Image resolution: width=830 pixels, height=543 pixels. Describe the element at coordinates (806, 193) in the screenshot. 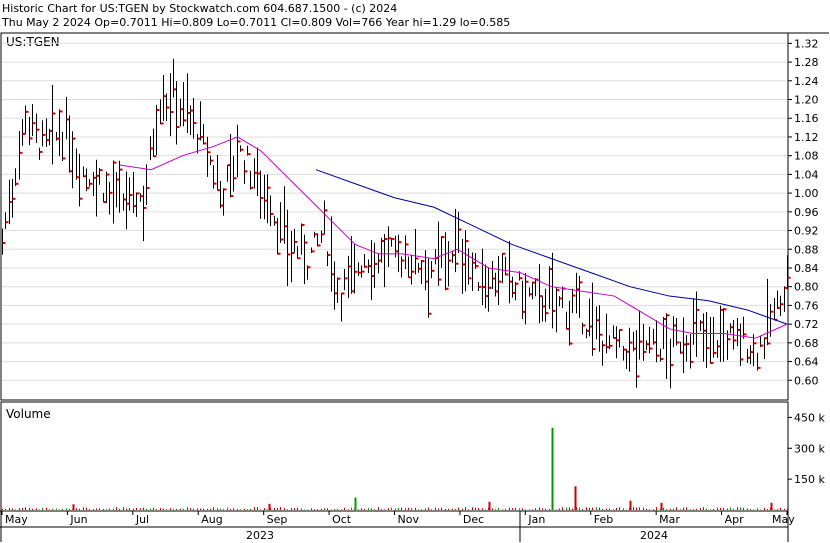

I see `price-tick-label: 1.00` at that location.